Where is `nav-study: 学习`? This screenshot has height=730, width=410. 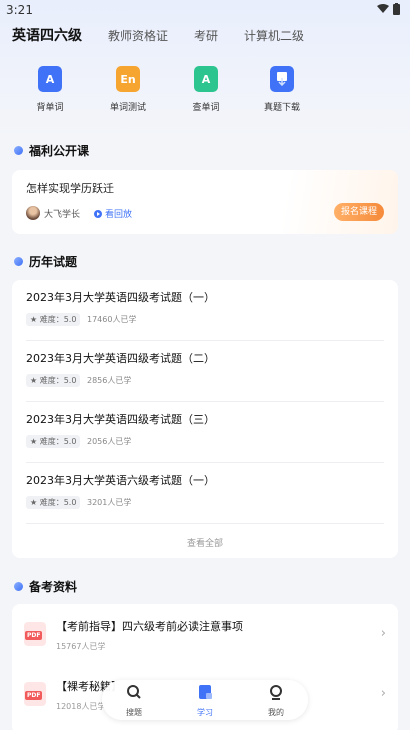 nav-study: 学习 is located at coordinates (205, 701).